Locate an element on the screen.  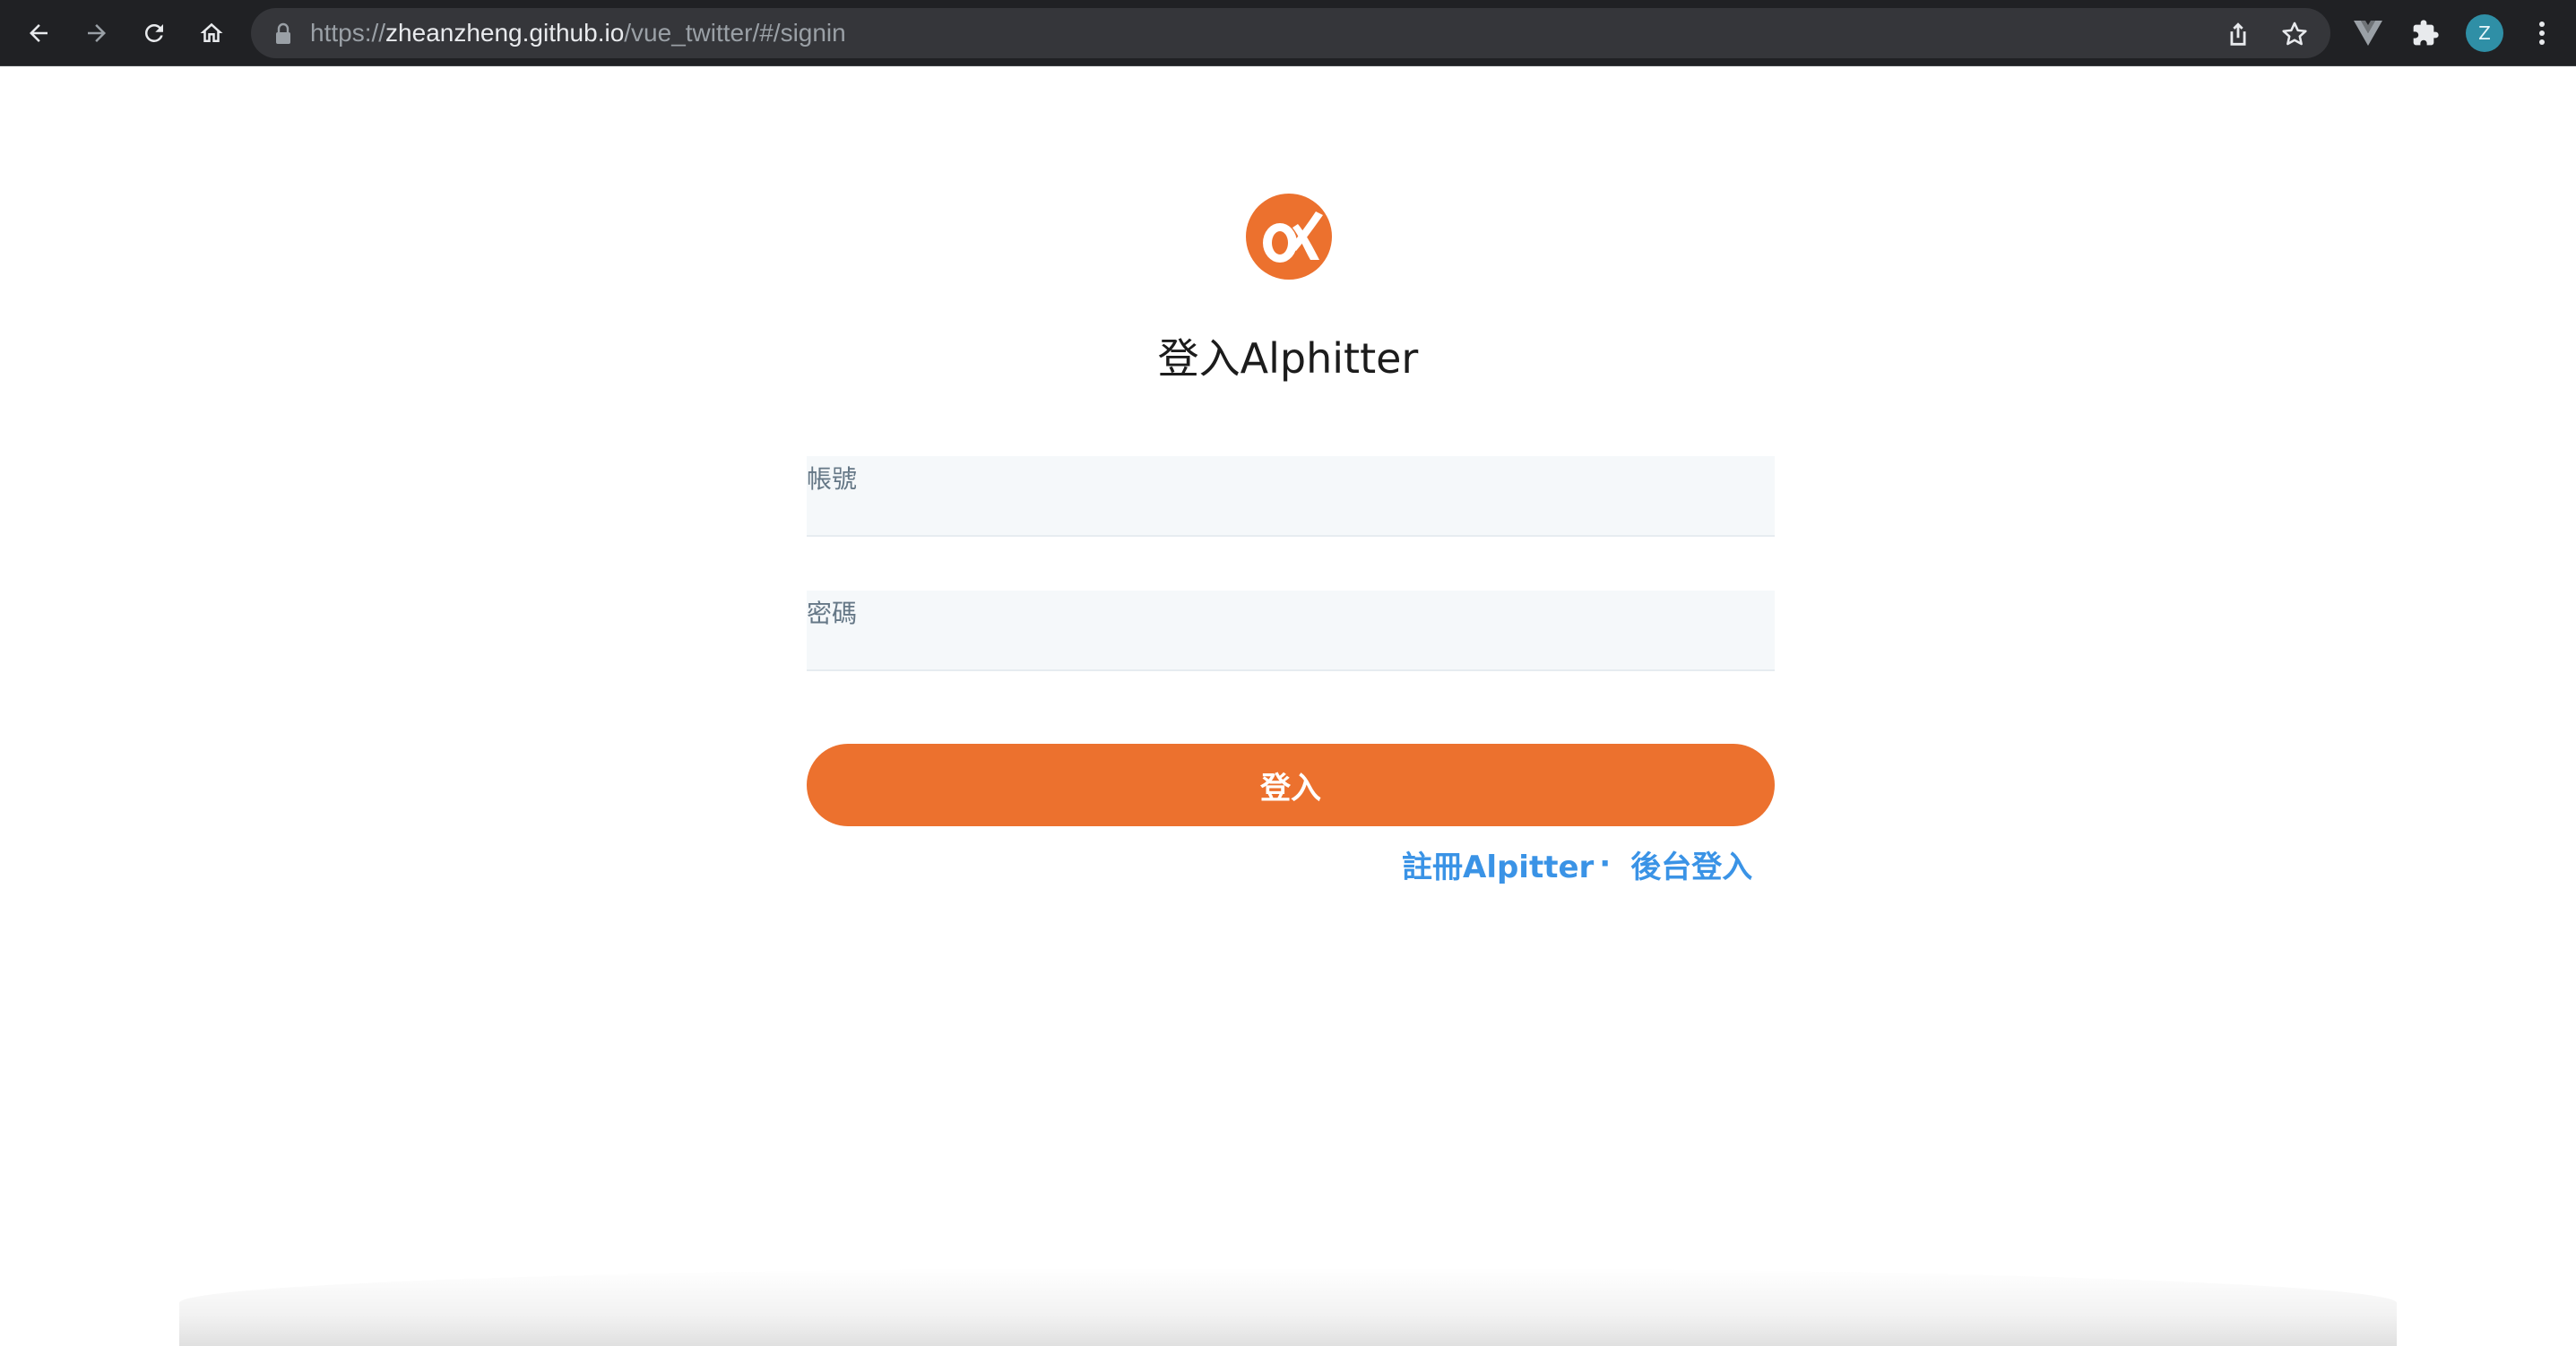
browser-menu-button is located at coordinates (2542, 33).